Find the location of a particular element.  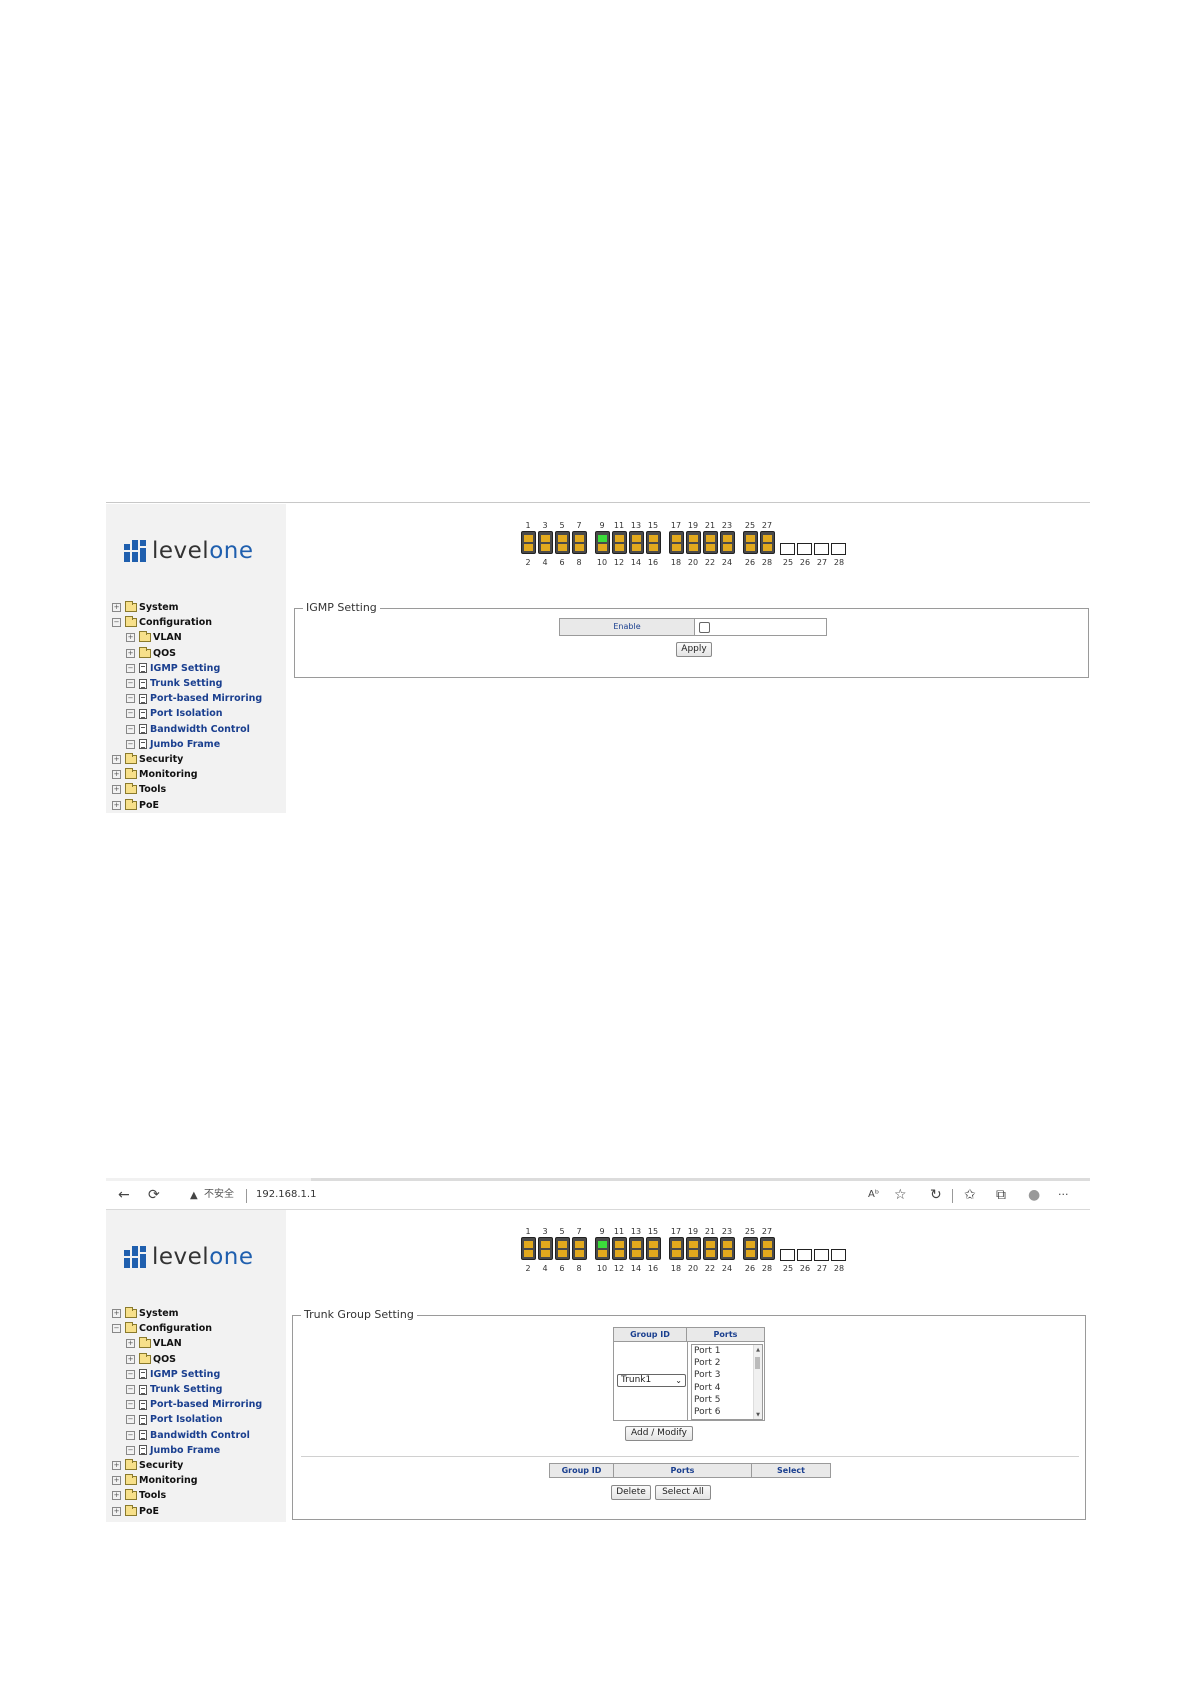

favorite-icon: ☆ is located at coordinates (900, 1195).